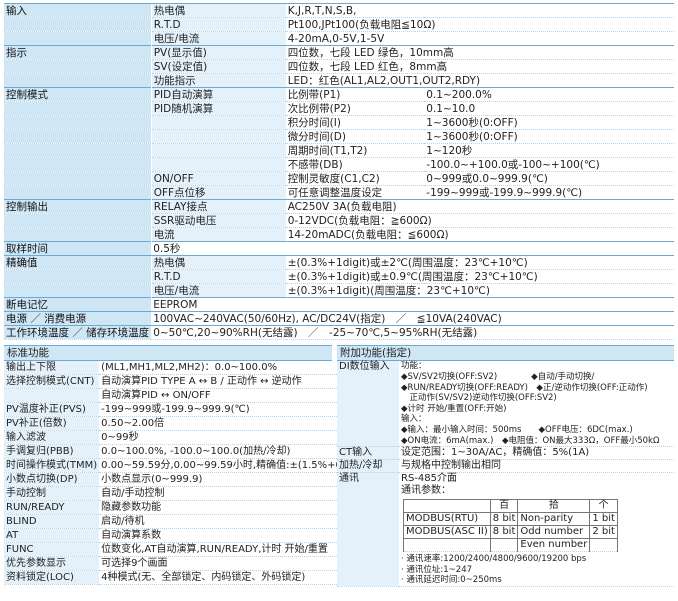 The height and width of the screenshot is (601, 678). I want to click on spec-row: 断电记忆 EEPROM, so click(339, 304).